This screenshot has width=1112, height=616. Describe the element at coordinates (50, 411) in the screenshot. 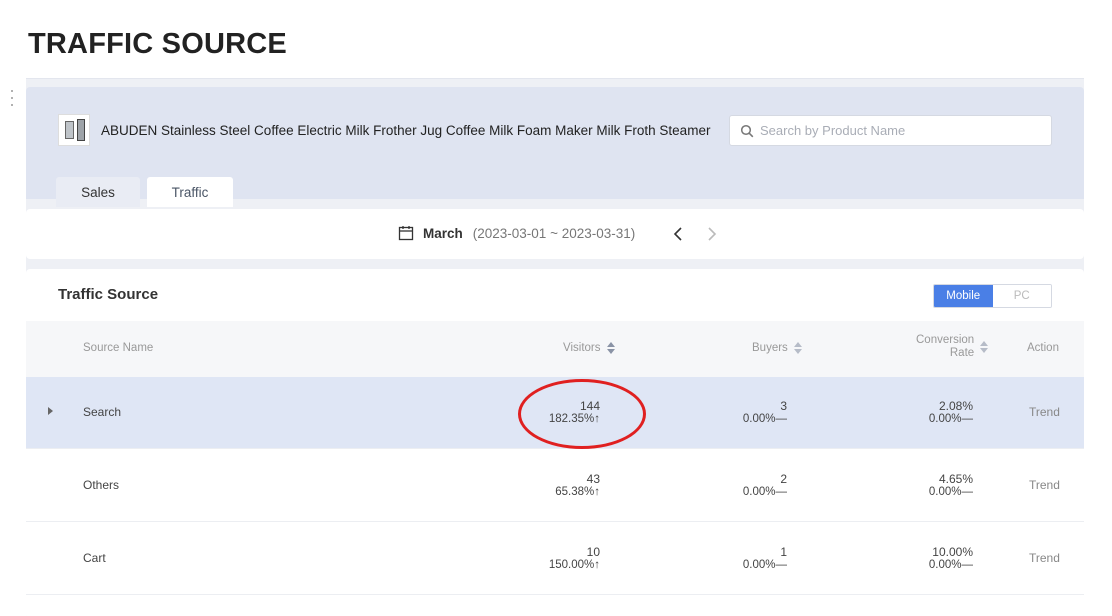

I see `expand-arrow-icon` at that location.